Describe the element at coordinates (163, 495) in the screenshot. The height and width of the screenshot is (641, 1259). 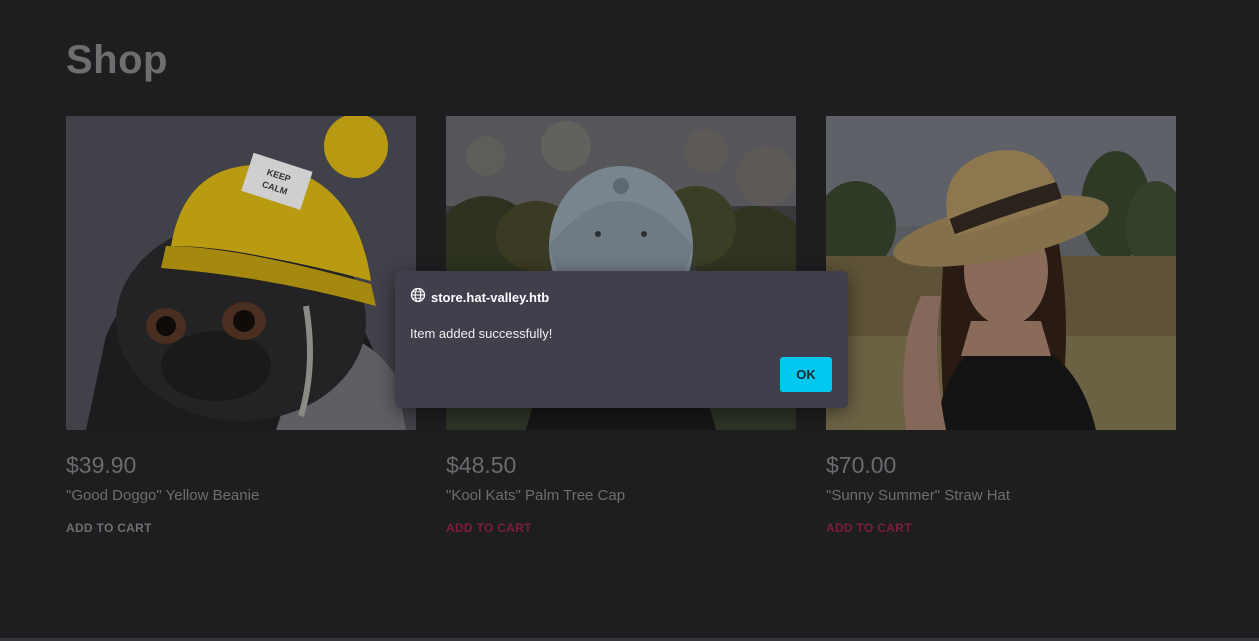
I see `product-name: "Good Doggo" Yellow Beanie` at that location.